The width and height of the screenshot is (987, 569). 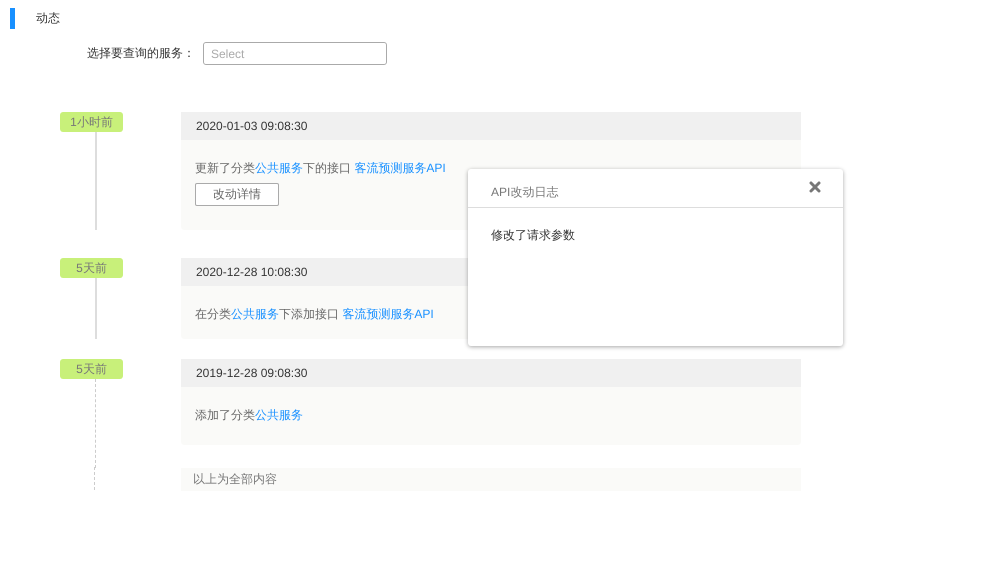 What do you see at coordinates (48, 18) in the screenshot?
I see `section-title: 动态` at bounding box center [48, 18].